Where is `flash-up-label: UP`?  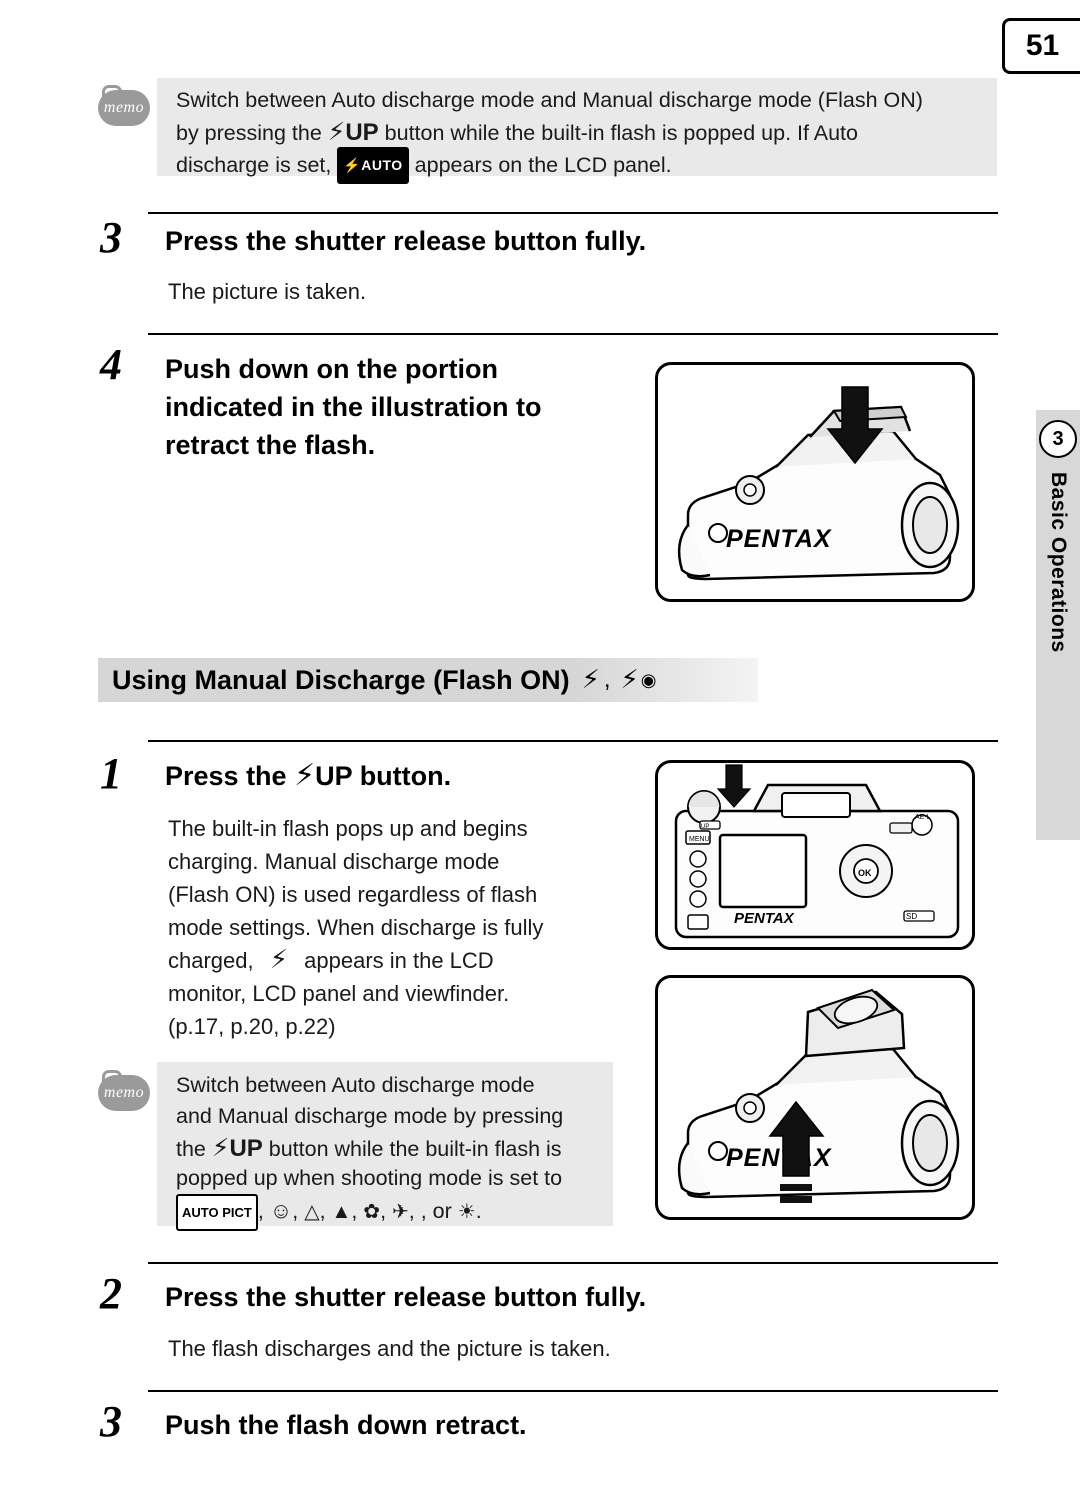
flash-up-label: UP is located at coordinates (362, 132).